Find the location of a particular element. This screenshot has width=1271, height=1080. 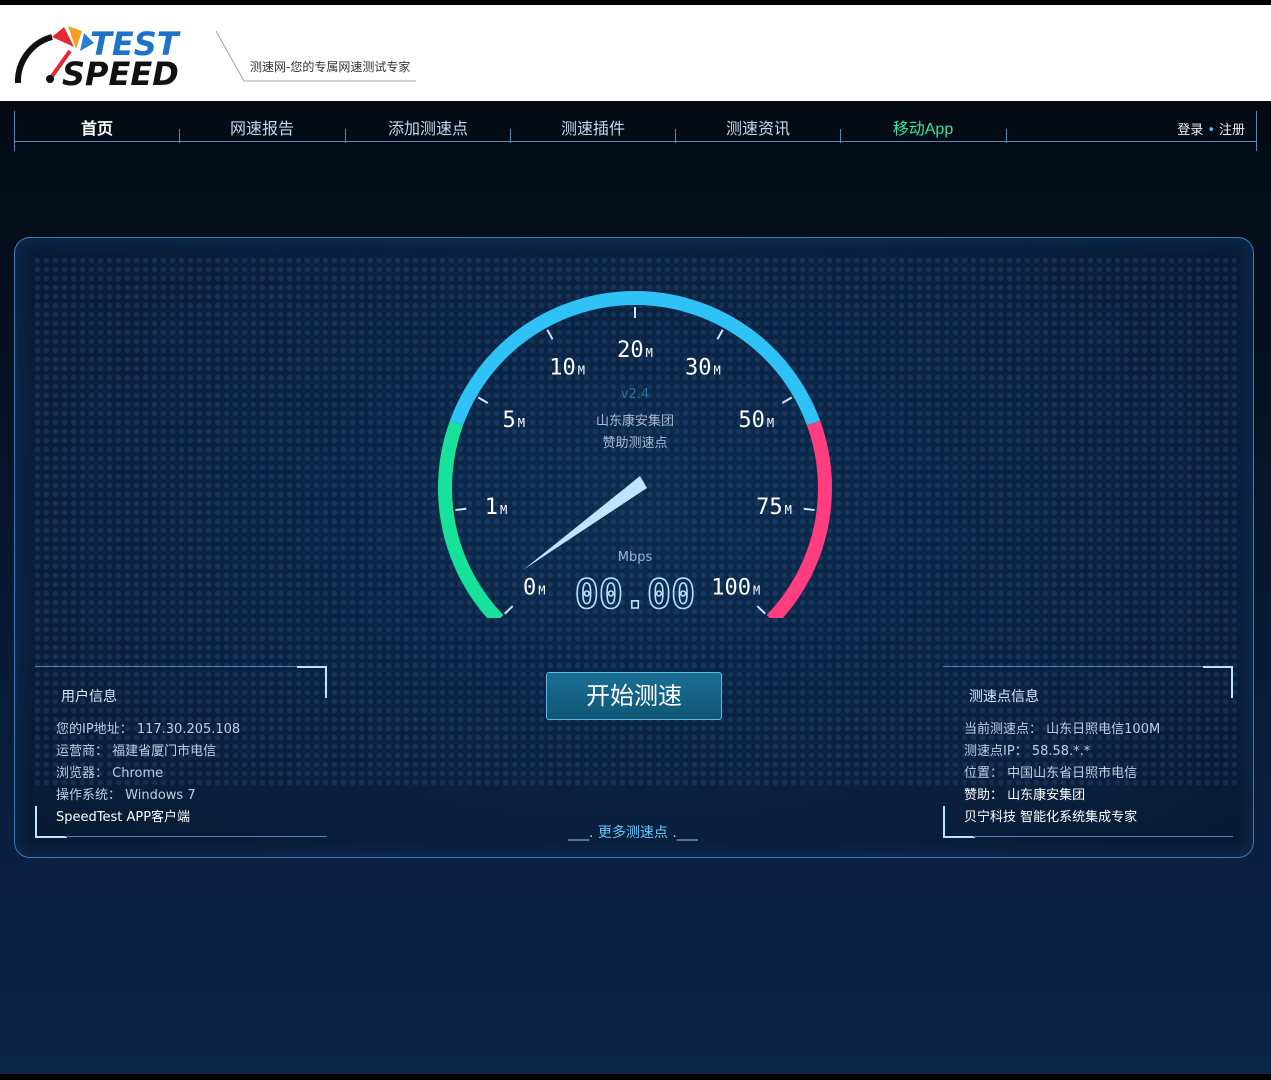

user-isp-row: 运营商： 福建省厦门市电信 is located at coordinates (136, 749).